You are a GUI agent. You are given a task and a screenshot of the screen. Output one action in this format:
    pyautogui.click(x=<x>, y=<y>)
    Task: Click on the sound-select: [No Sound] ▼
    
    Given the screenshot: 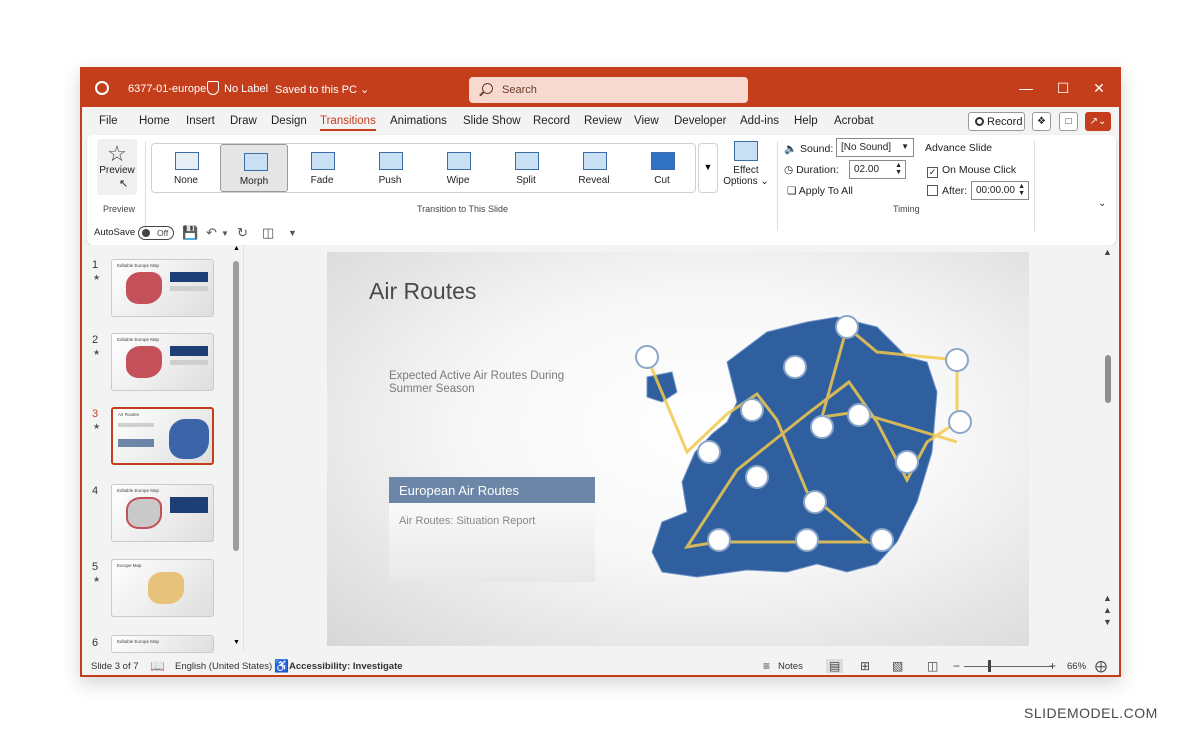 What is the action you would take?
    pyautogui.click(x=875, y=147)
    